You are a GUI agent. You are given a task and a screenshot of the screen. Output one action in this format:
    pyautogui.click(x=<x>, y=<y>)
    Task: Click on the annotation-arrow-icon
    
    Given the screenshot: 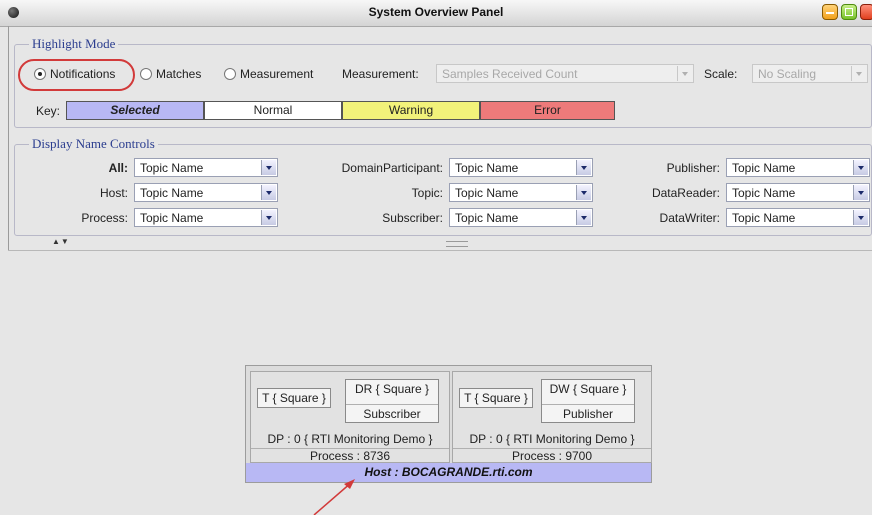 What is the action you would take?
    pyautogui.click(x=334, y=497)
    